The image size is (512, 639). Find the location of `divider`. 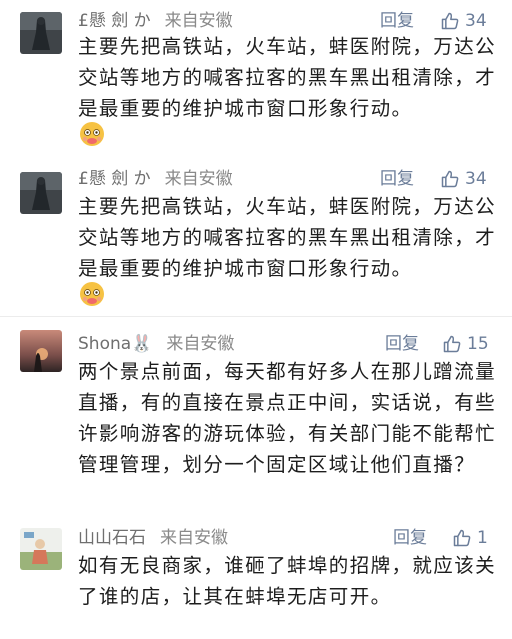

divider is located at coordinates (256, 316).